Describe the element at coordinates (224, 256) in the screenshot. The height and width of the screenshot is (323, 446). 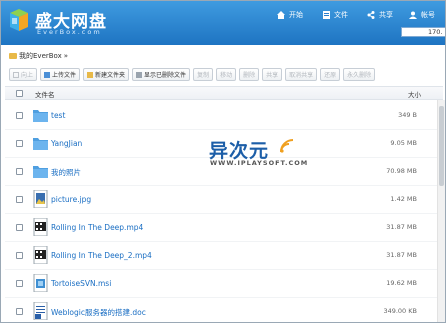
I see `table-row: Rolling In The Deep_2.mp4 31.87 MB` at that location.